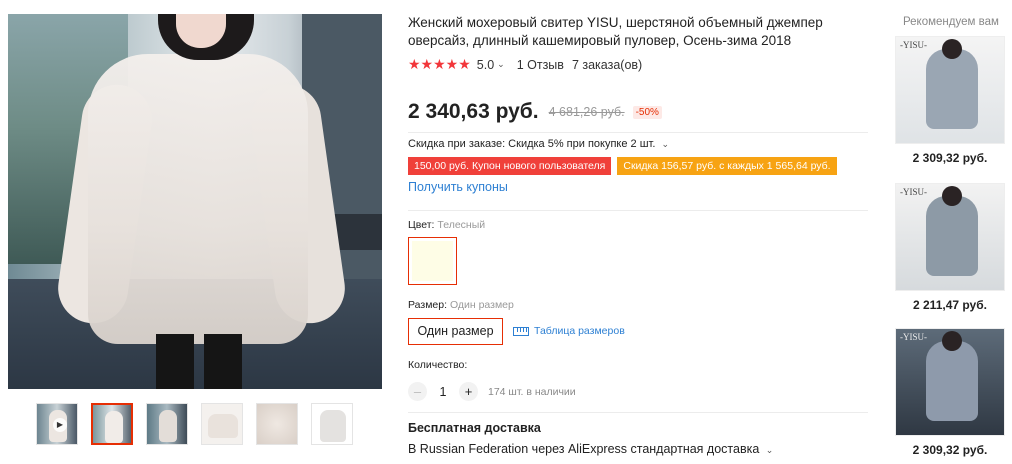 The width and height of the screenshot is (1012, 464). What do you see at coordinates (474, 428) in the screenshot?
I see `shipping-title: Бесплатная доставка` at bounding box center [474, 428].